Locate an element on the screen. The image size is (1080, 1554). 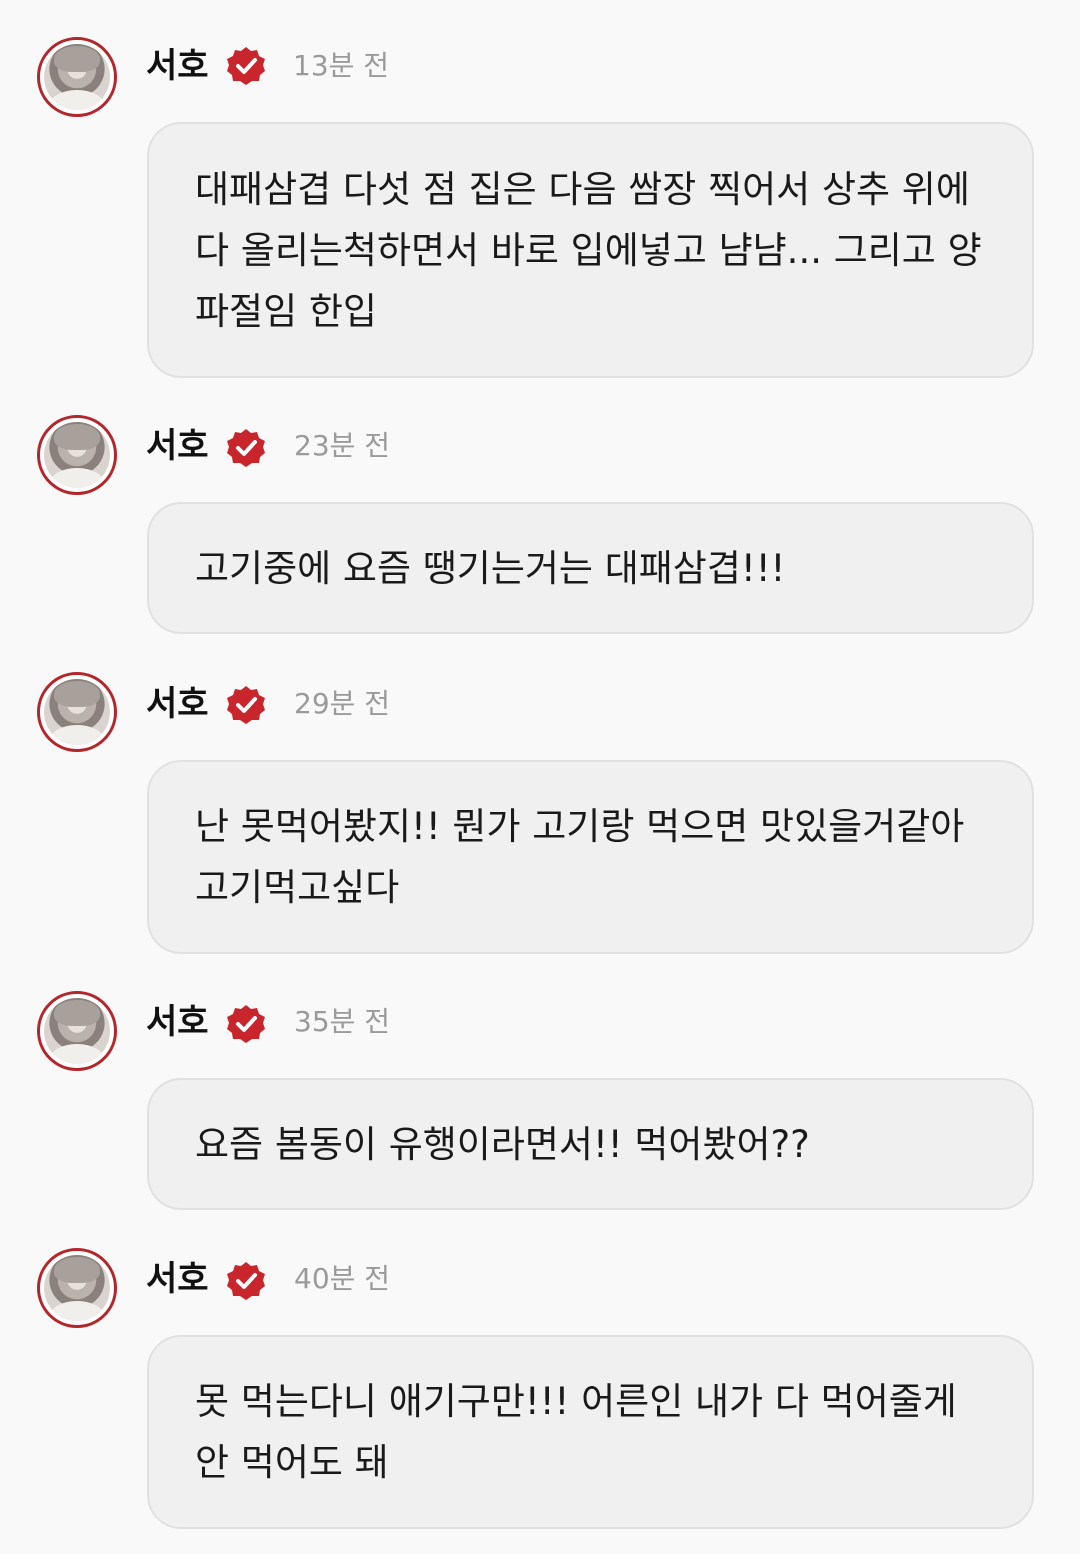
timestamp: 29분 전 is located at coordinates (342, 703).